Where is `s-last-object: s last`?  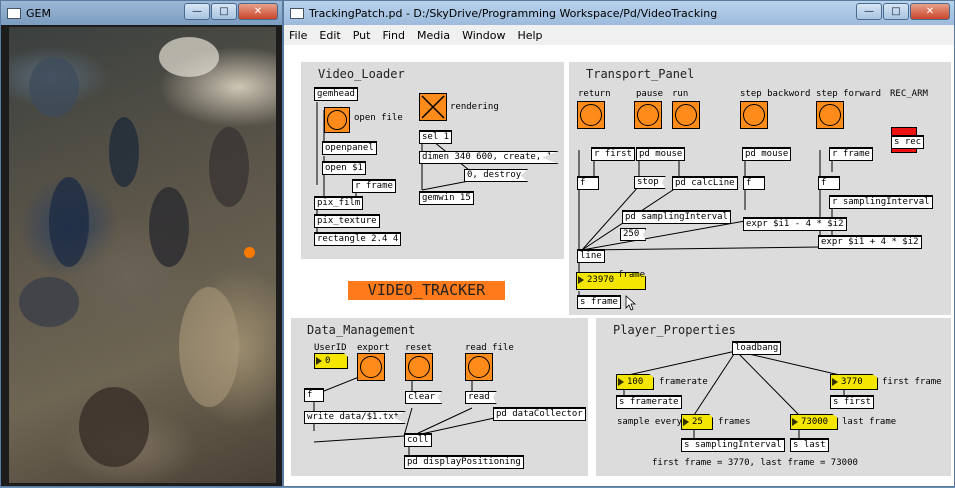
s-last-object: s last is located at coordinates (809, 445).